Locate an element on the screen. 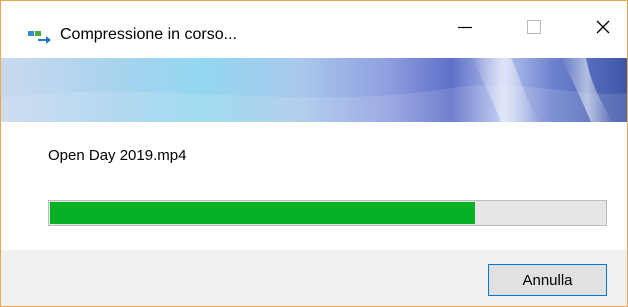 This screenshot has height=307, width=628. progress-fill is located at coordinates (262, 213).